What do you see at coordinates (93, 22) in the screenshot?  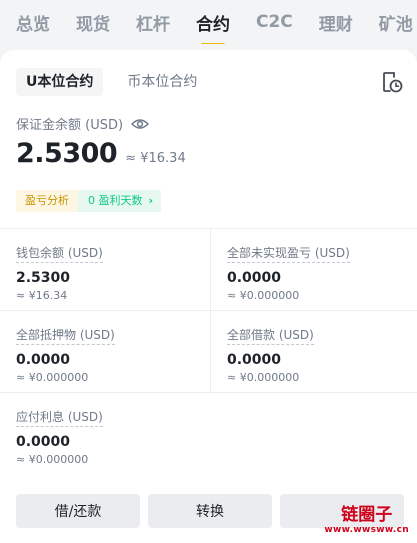 I see `tab-spot: 现货` at bounding box center [93, 22].